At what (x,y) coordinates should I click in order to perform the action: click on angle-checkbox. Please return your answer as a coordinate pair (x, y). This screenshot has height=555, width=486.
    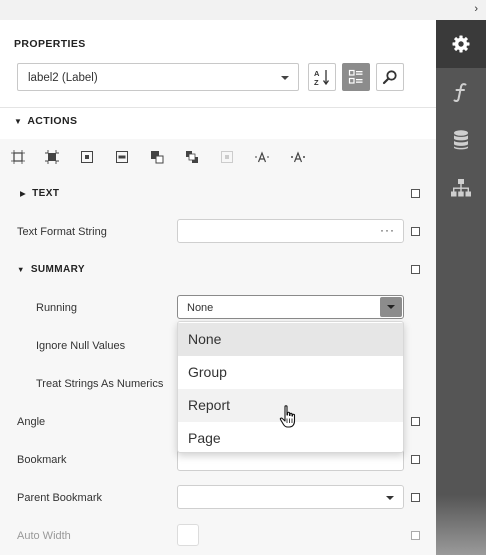
    Looking at the image, I should click on (415, 421).